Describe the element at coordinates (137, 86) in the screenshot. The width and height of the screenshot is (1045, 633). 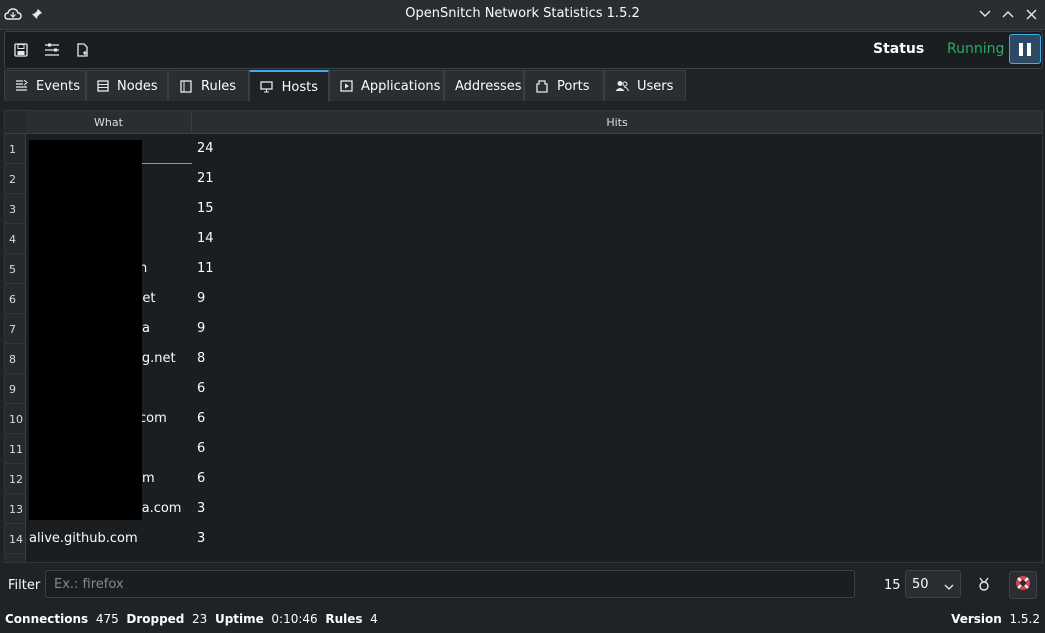
I see `tab-label: Nodes` at that location.